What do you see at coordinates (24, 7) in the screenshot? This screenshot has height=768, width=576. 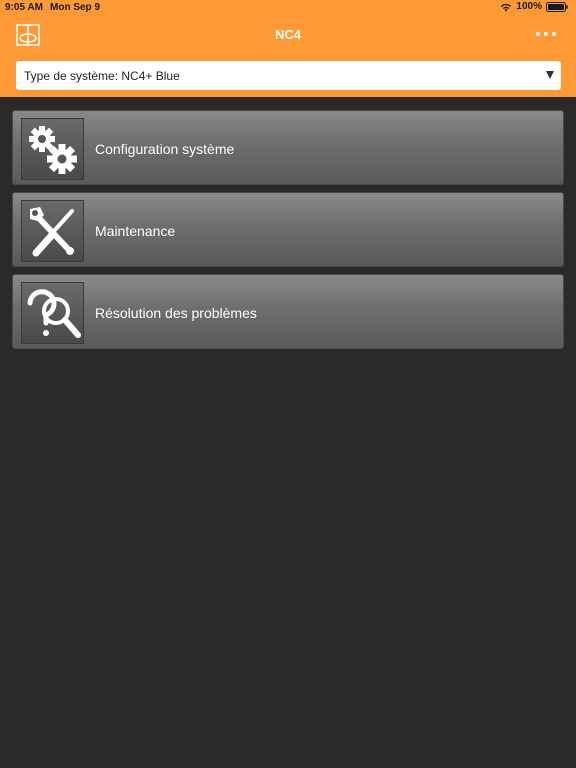 I see `status-time: 9:05 AM` at bounding box center [24, 7].